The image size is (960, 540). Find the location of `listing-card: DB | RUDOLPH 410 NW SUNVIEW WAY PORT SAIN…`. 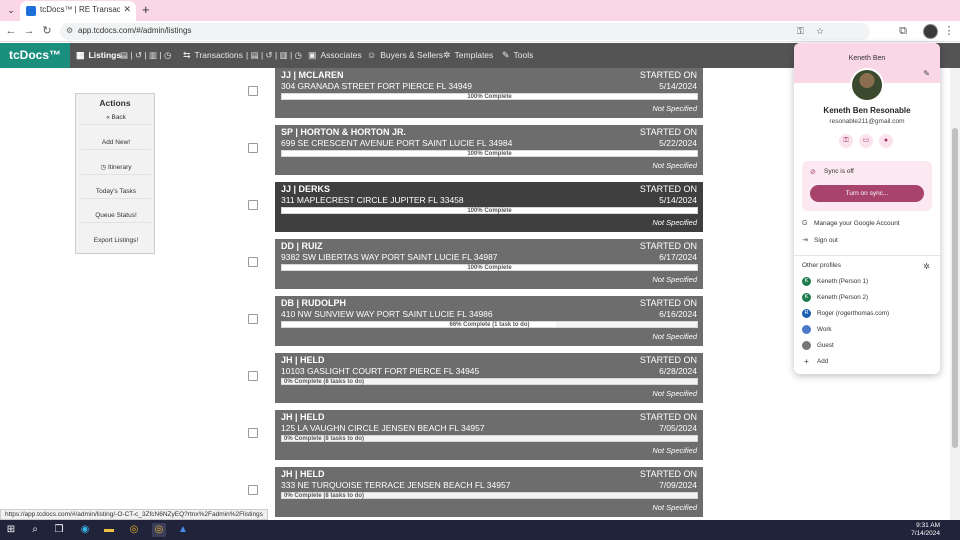

listing-card: DB | RUDOLPH 410 NW SUNVIEW WAY PORT SAIN… is located at coordinates (489, 321).